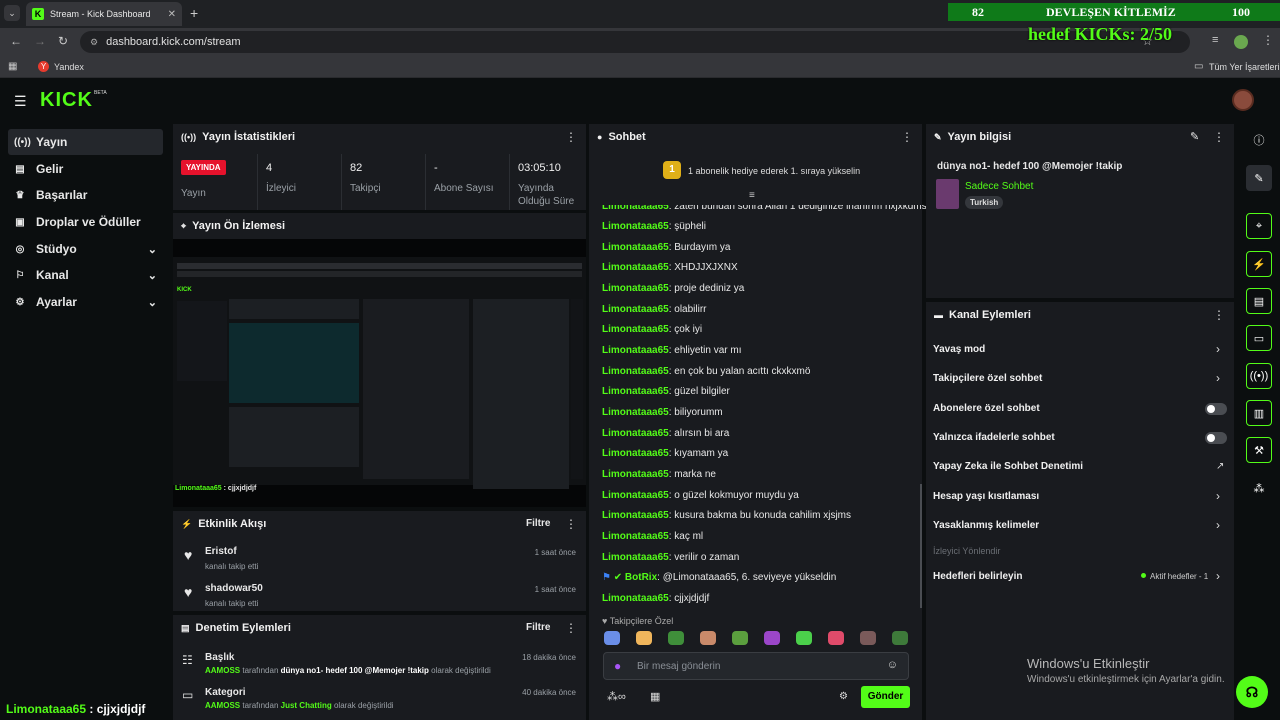 The height and width of the screenshot is (720, 1280). Describe the element at coordinates (40, 41) in the screenshot. I see `forward-icon: →` at that location.